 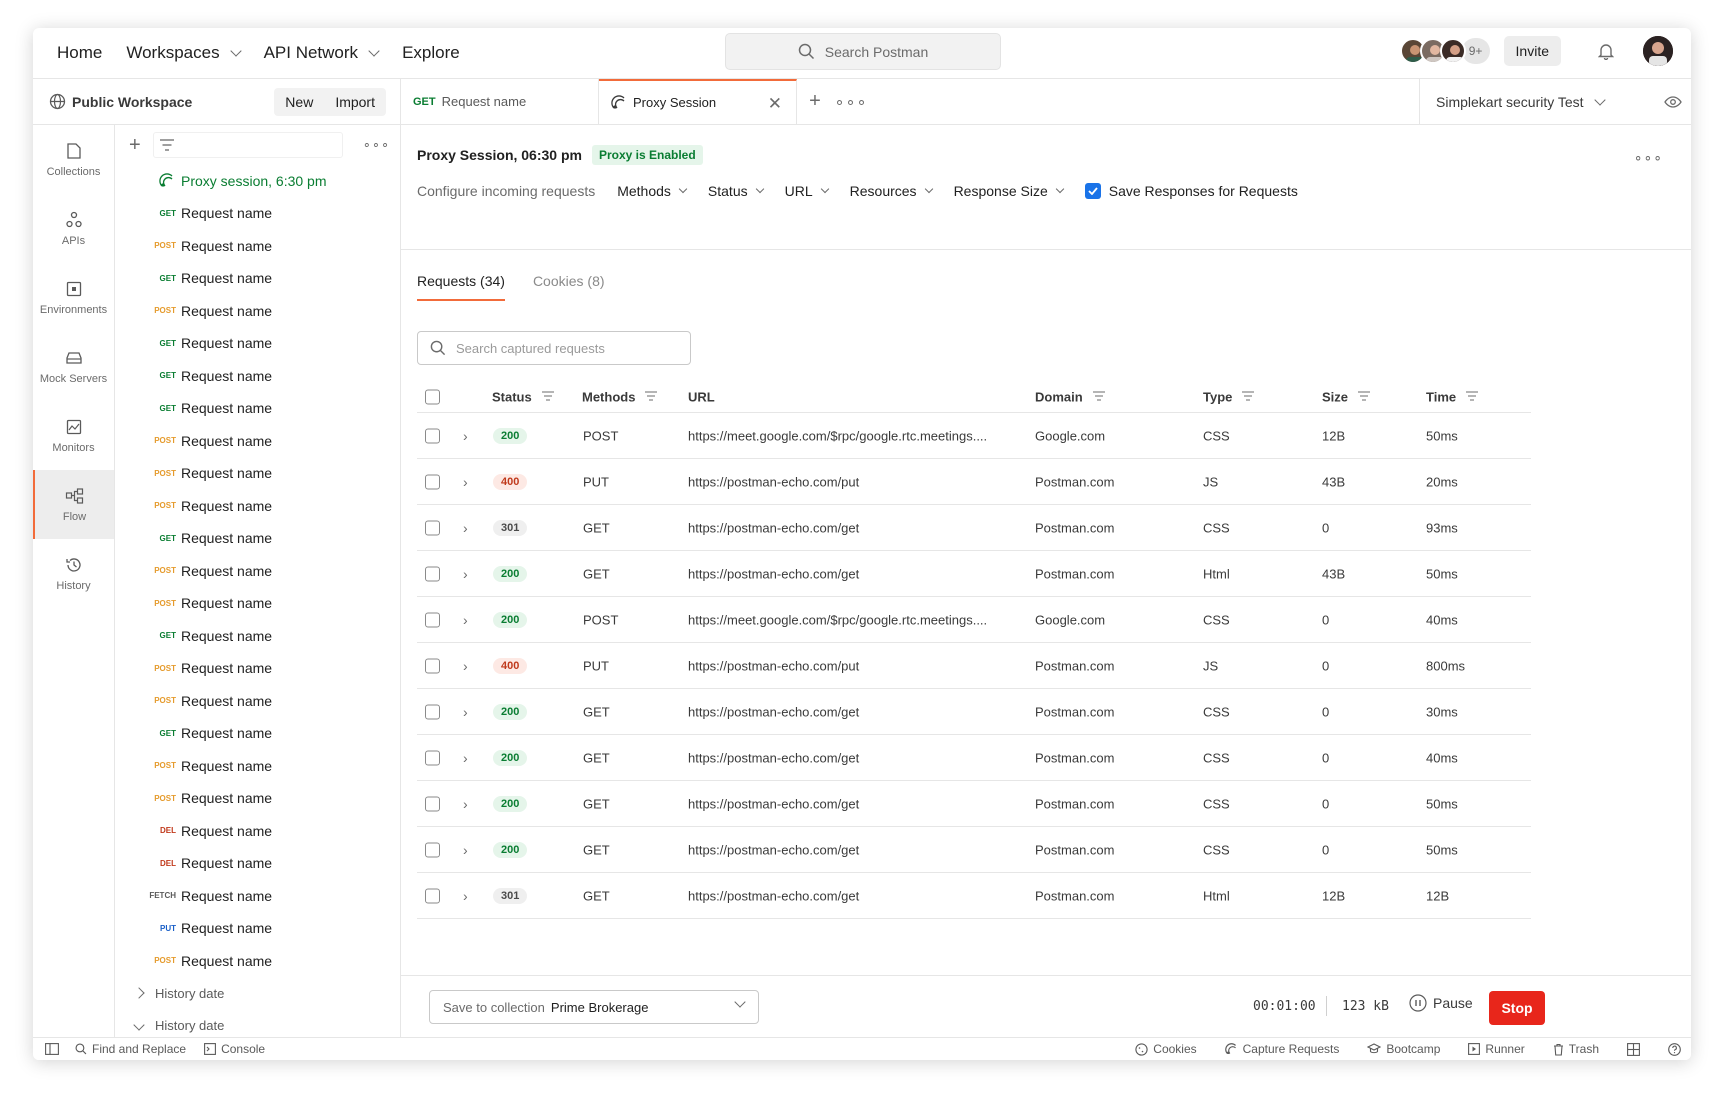 I want to click on import-button: Import, so click(x=355, y=101).